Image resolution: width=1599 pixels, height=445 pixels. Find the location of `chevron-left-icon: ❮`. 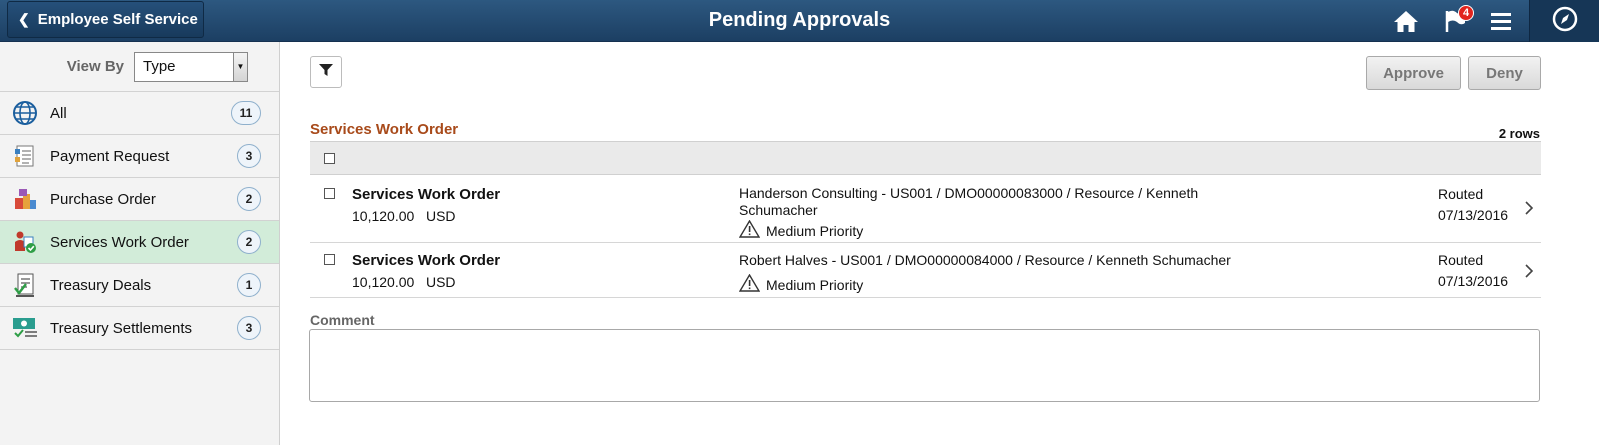

chevron-left-icon: ❮ is located at coordinates (24, 19).